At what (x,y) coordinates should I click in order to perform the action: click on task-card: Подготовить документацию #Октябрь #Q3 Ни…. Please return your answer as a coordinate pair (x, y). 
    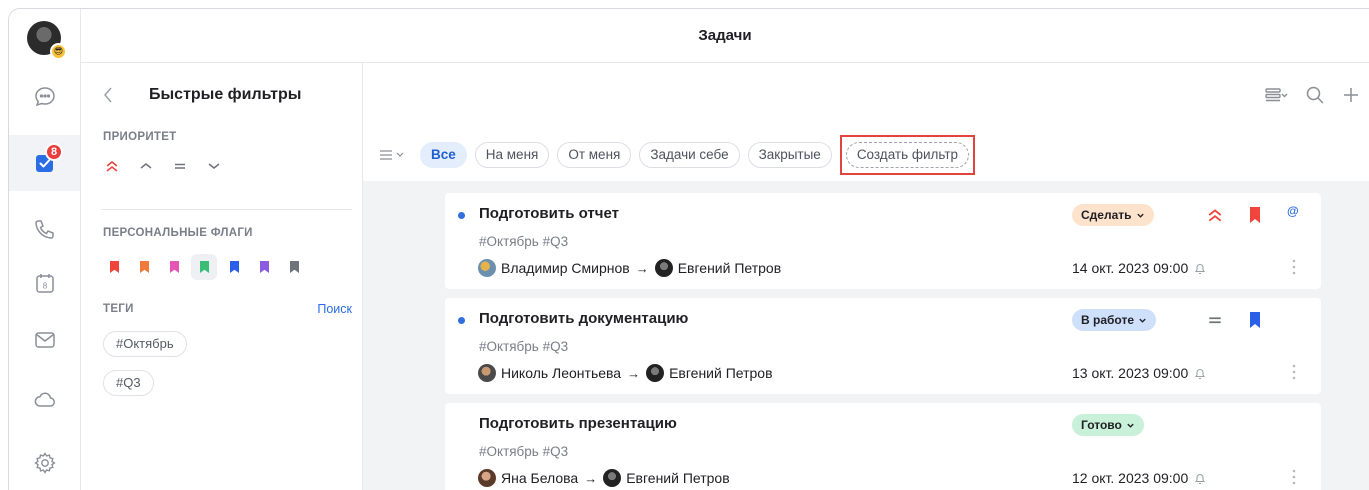
    Looking at the image, I should click on (883, 346).